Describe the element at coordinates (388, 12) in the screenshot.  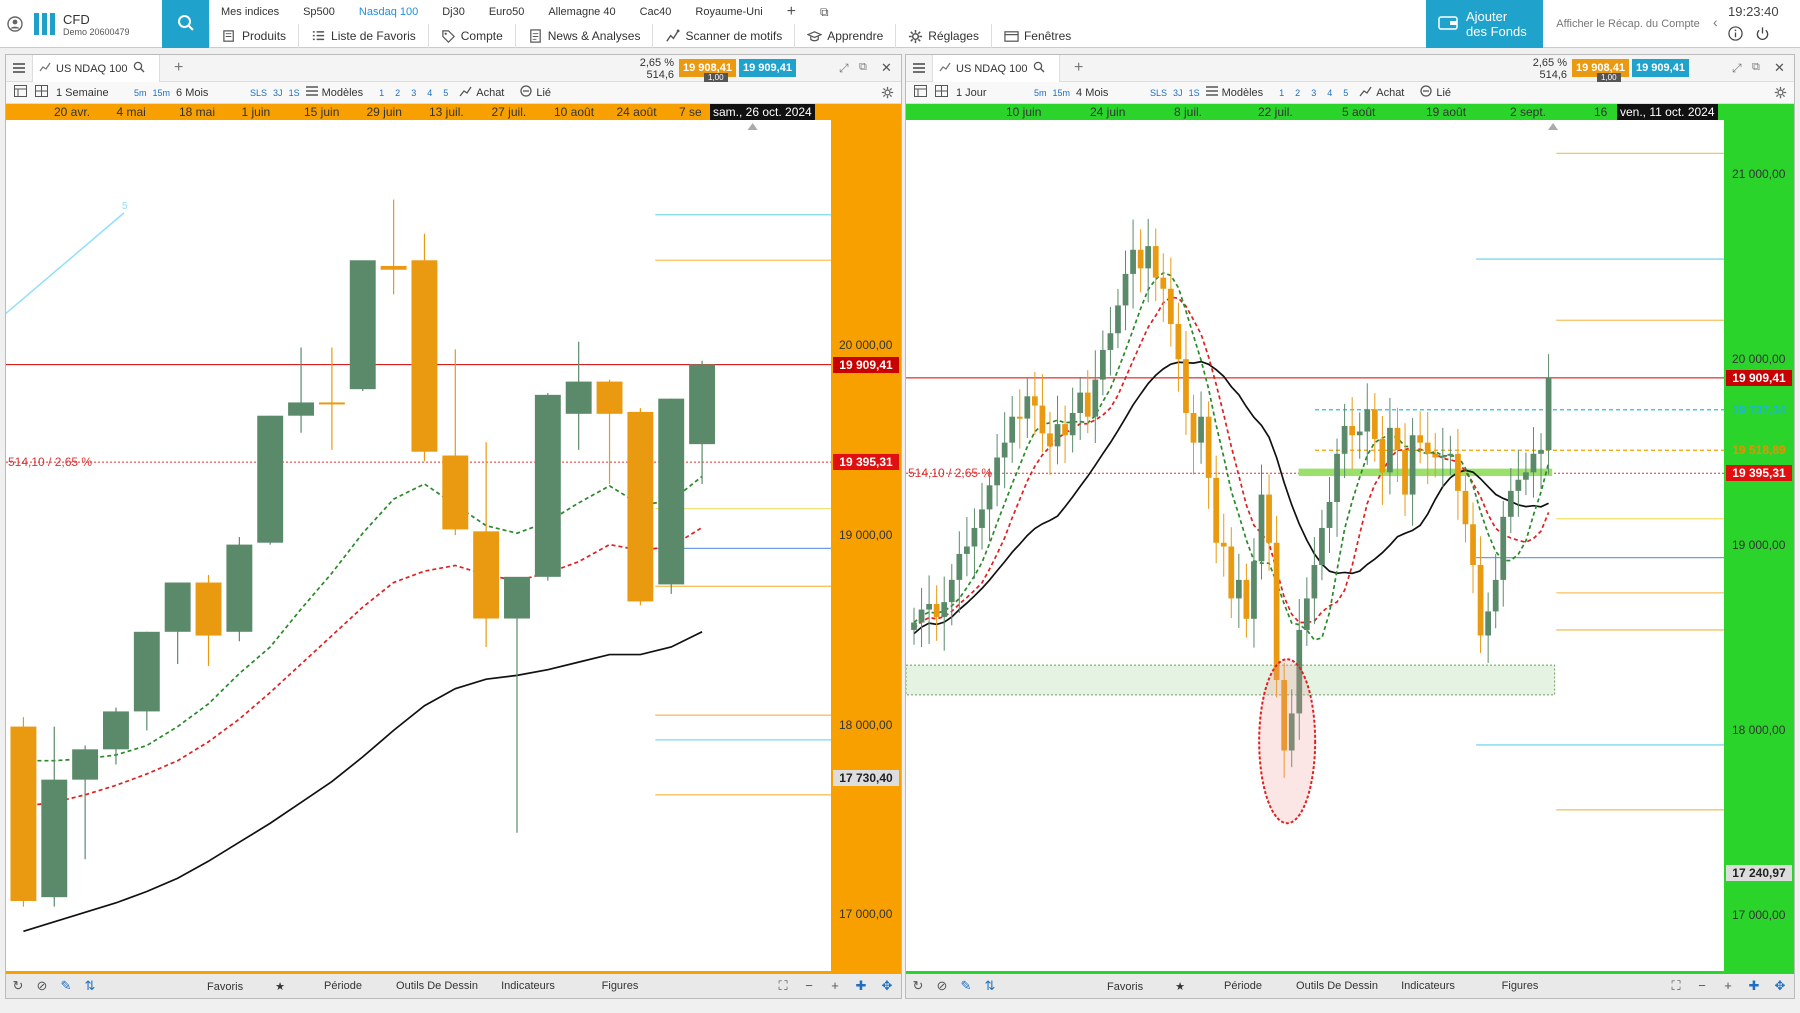
I see `index-tab: Nasdaq 100` at that location.